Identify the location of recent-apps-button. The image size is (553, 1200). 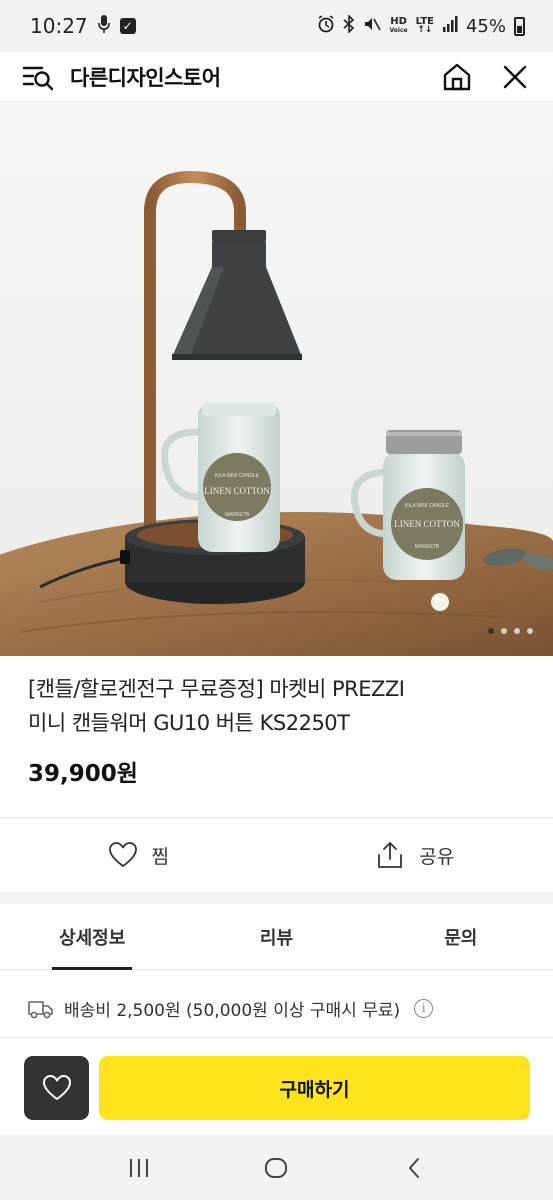
(139, 1168).